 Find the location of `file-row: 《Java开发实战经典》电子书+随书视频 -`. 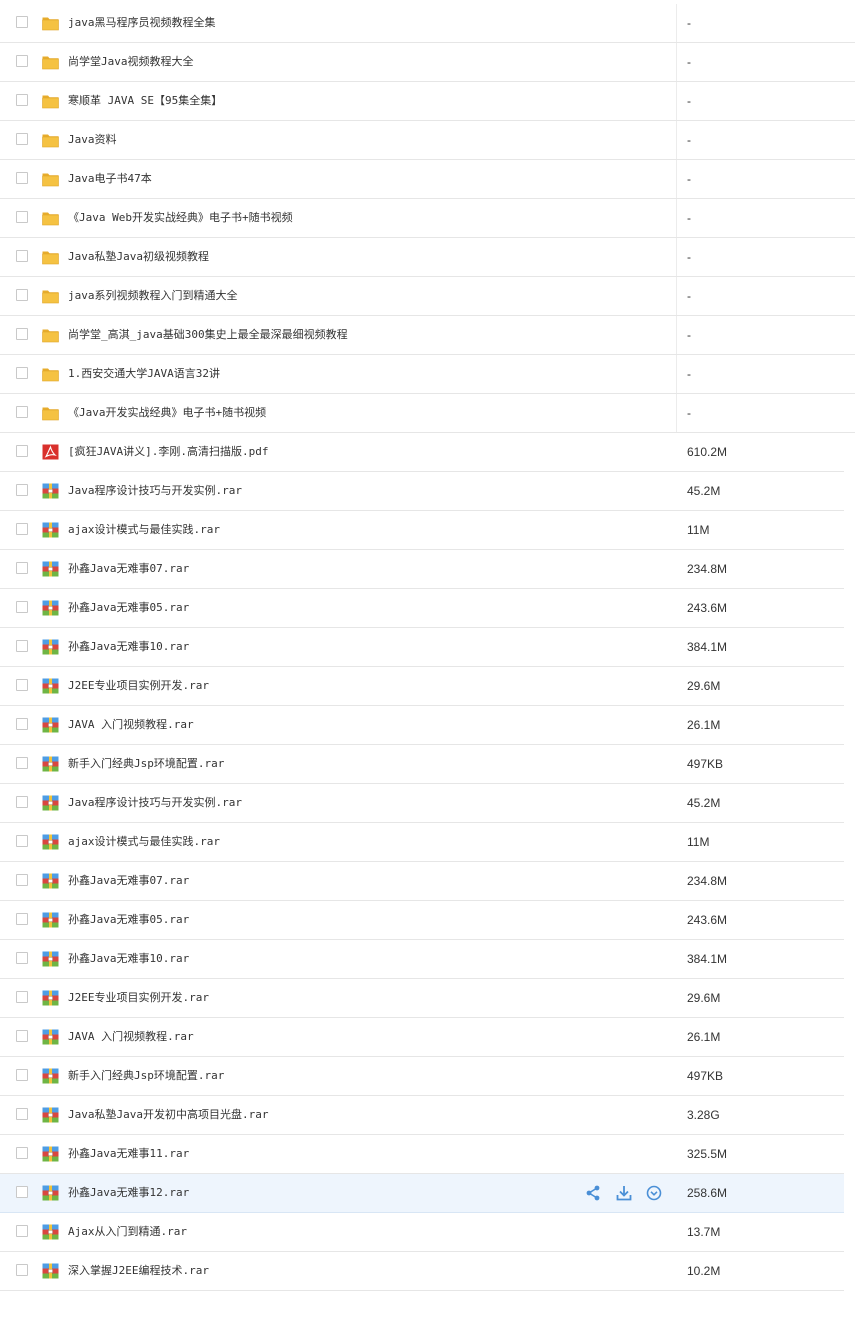

file-row: 《Java开发实战经典》电子书+随书视频 - is located at coordinates (427, 413).